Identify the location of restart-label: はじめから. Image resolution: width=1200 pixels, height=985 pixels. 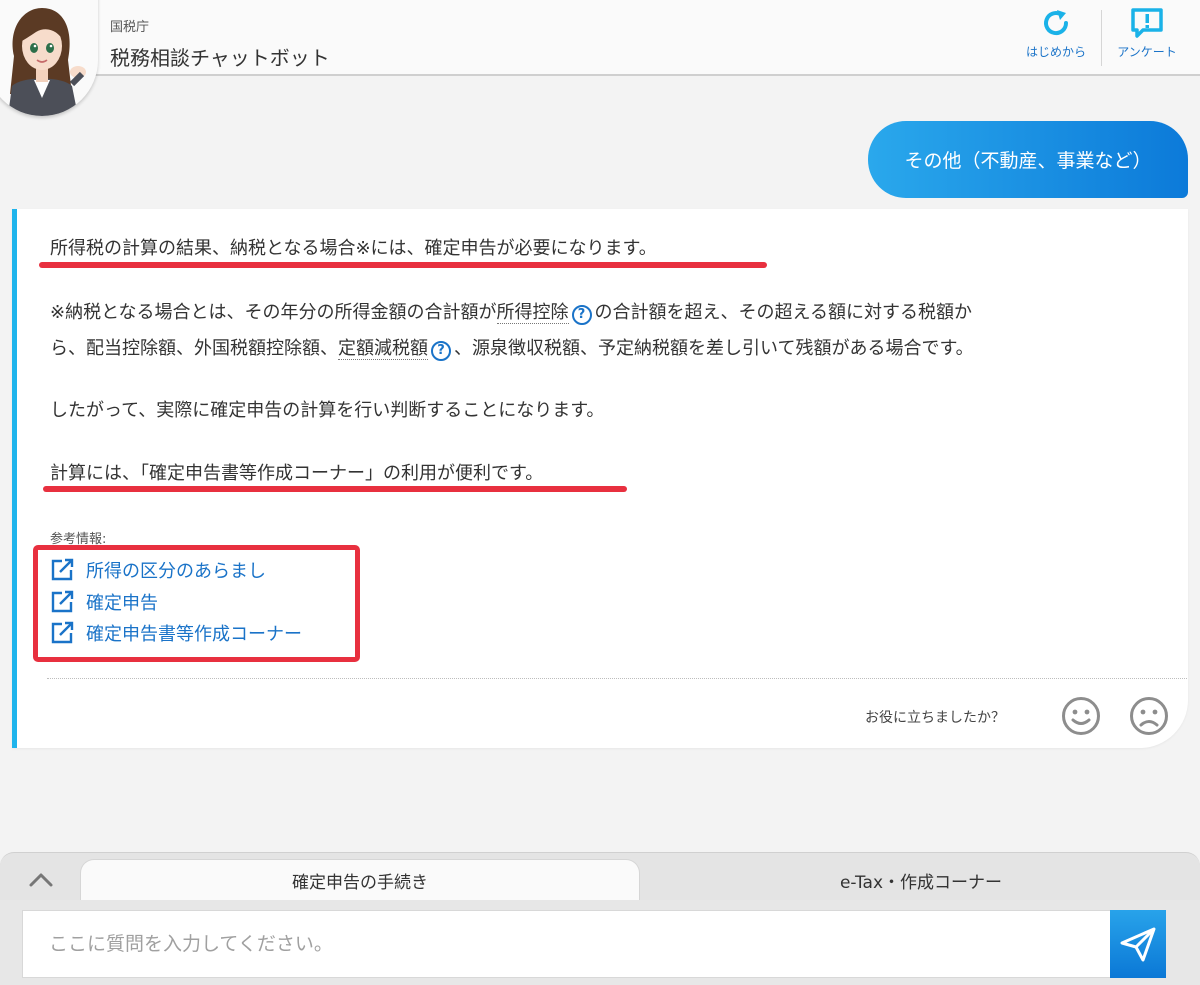
(1055, 52).